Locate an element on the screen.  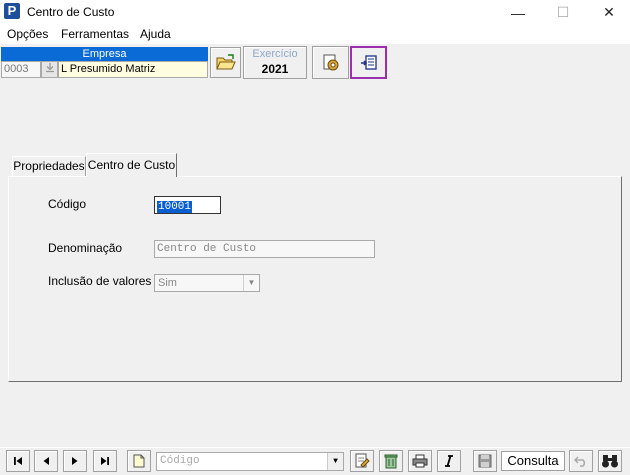
empresa-lookup-button is located at coordinates (49, 69).